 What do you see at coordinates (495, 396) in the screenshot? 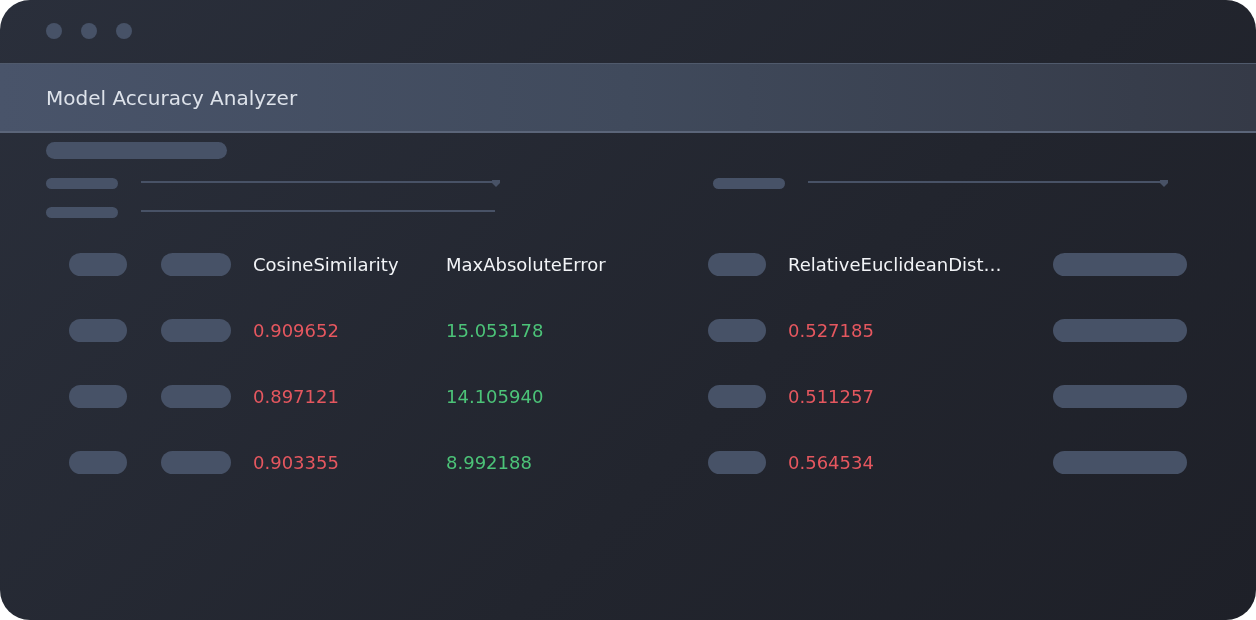
I see `table-cell: 14.105940` at bounding box center [495, 396].